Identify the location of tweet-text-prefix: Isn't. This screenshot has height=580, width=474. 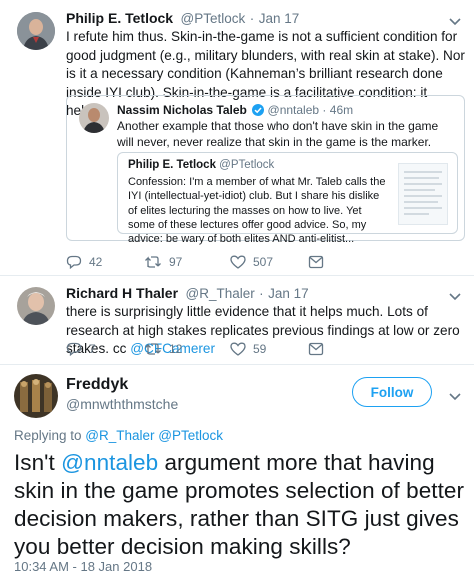
(38, 462).